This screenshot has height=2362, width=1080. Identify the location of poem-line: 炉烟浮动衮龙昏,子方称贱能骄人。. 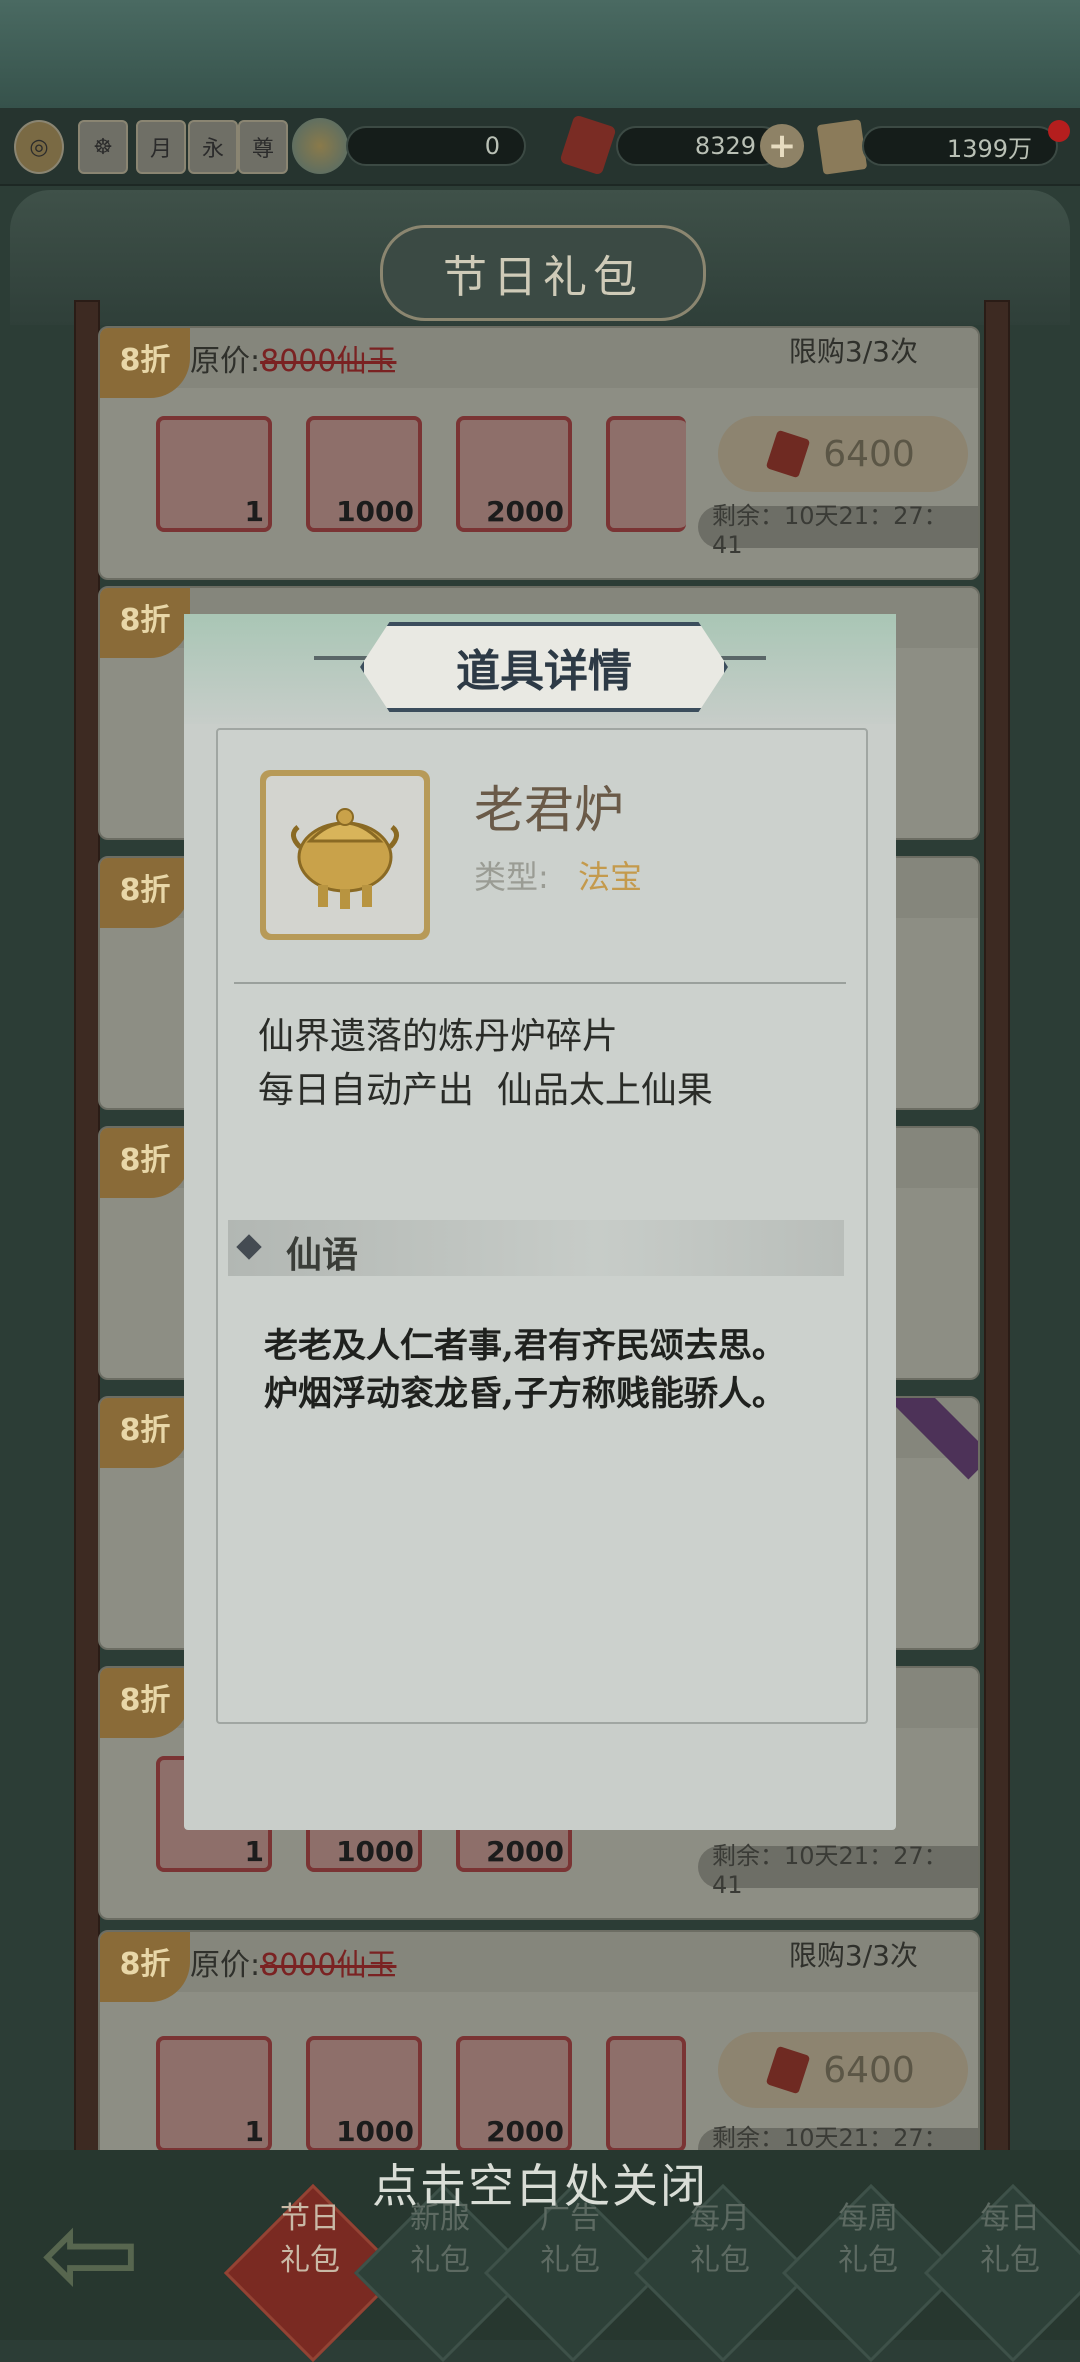
(525, 1394).